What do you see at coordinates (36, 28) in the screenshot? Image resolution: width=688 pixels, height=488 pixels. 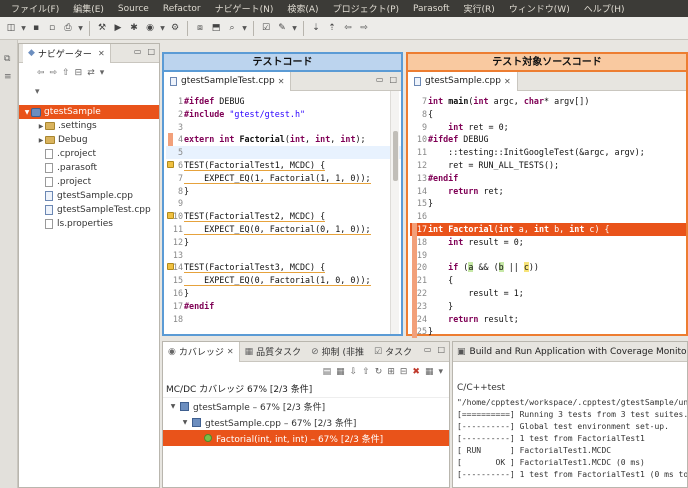 I see `save-icon: ▪` at bounding box center [36, 28].